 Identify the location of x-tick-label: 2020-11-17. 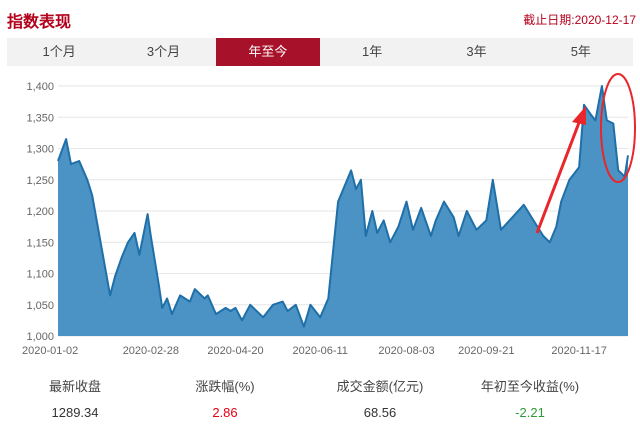
(578, 351).